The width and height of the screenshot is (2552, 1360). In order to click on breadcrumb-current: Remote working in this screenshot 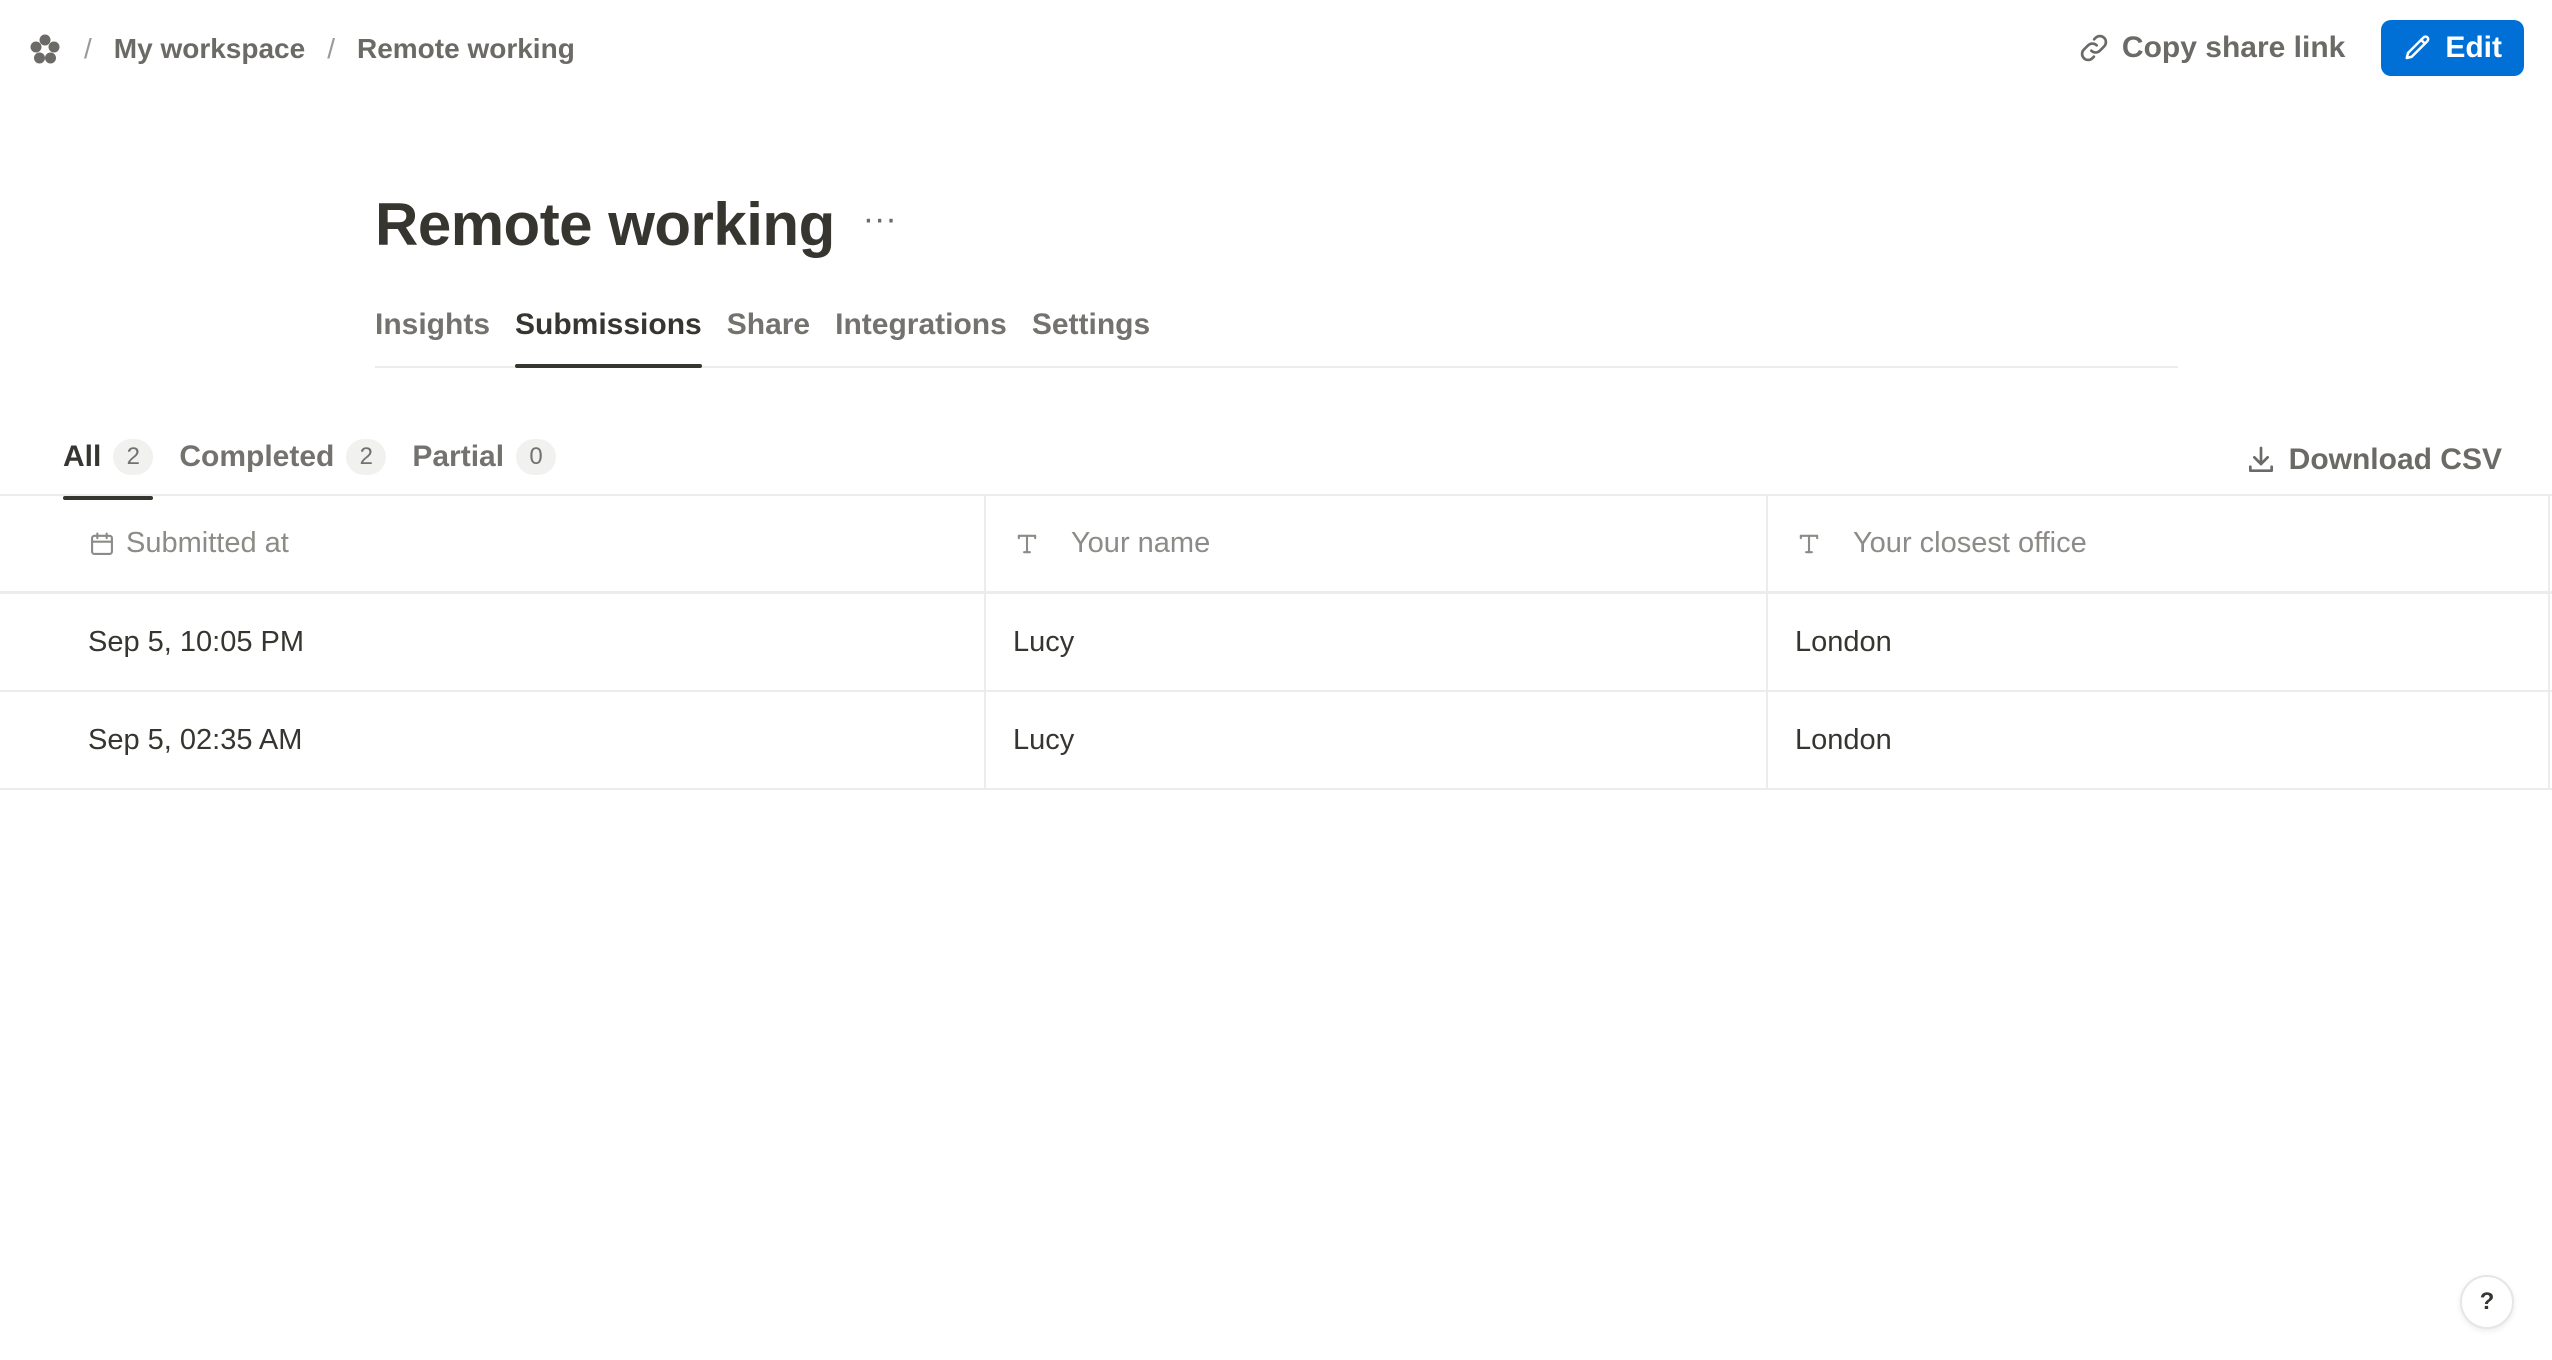, I will do `click(466, 49)`.